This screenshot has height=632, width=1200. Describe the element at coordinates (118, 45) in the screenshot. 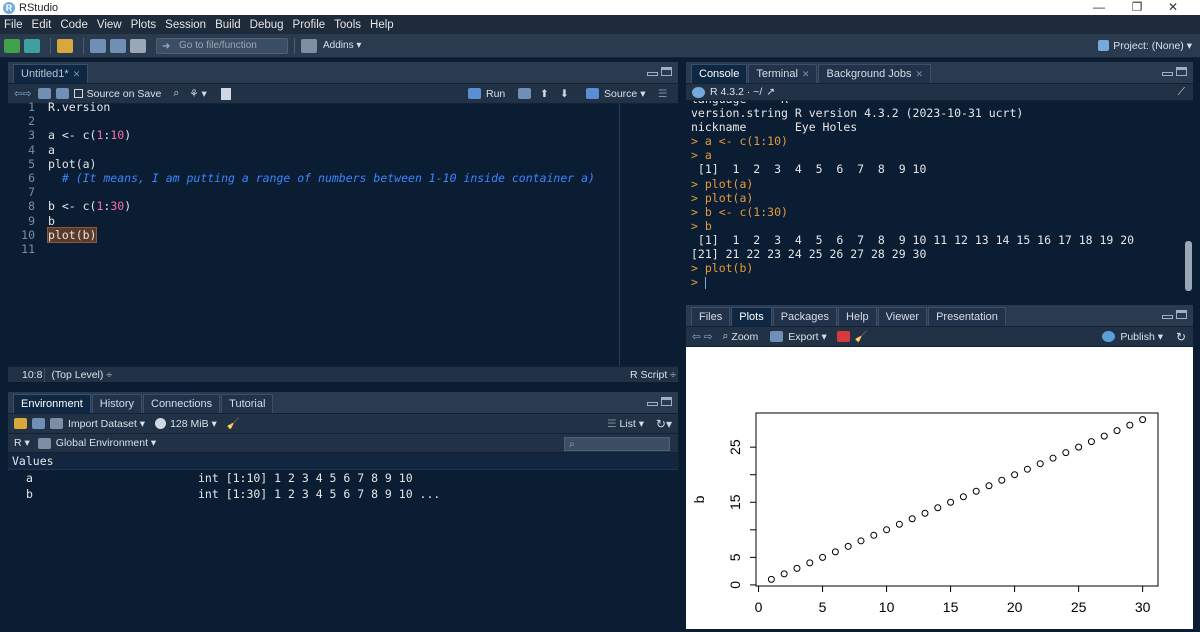

I see `save-all-icon` at that location.